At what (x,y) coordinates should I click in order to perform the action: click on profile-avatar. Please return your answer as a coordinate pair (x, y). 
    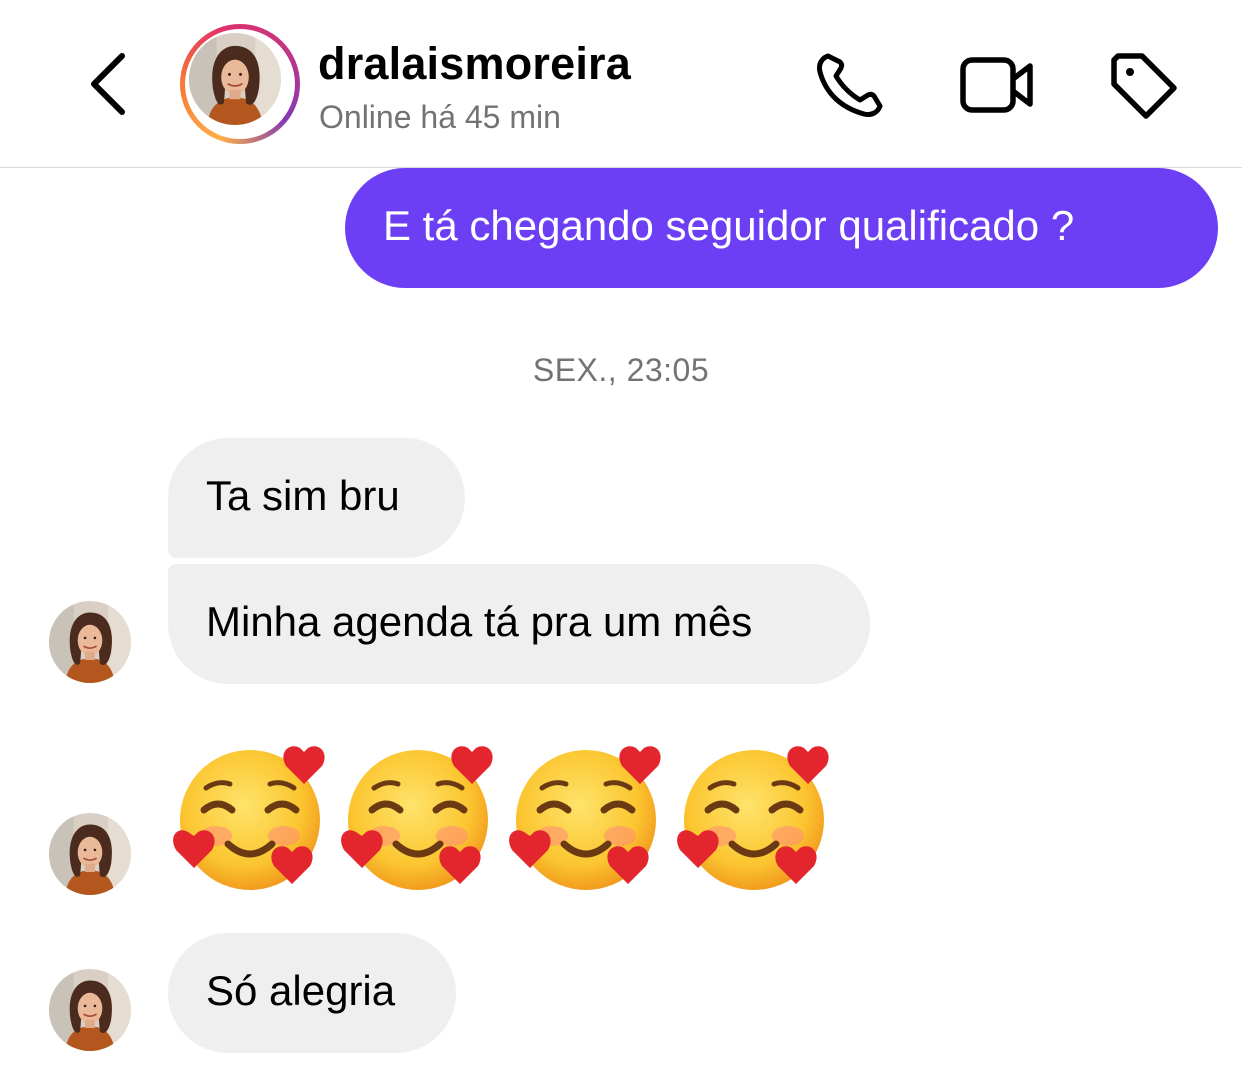
    Looking at the image, I should click on (240, 84).